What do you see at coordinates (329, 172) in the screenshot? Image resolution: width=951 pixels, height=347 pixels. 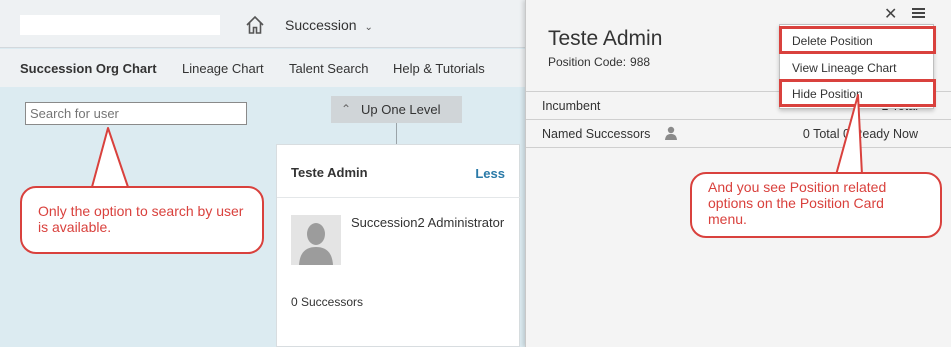 I see `card-name: Teste Admin` at bounding box center [329, 172].